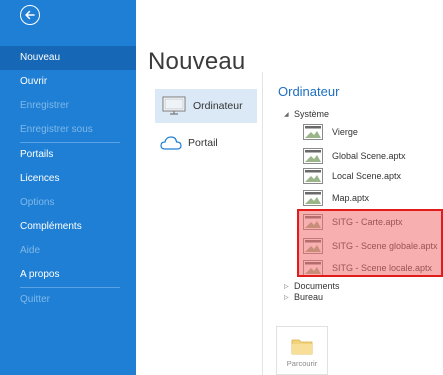  I want to click on sidebar-item-licences: Licences, so click(68, 179).